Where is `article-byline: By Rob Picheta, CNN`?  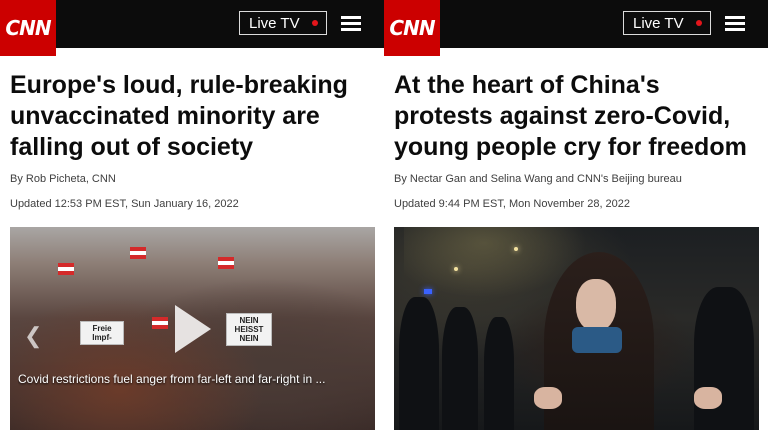 article-byline: By Rob Picheta, CNN is located at coordinates (63, 179).